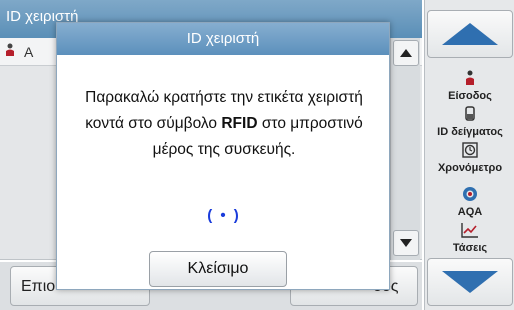 The width and height of the screenshot is (514, 310). Describe the element at coordinates (469, 232) in the screenshot. I see `trend-chart-icon` at that location.